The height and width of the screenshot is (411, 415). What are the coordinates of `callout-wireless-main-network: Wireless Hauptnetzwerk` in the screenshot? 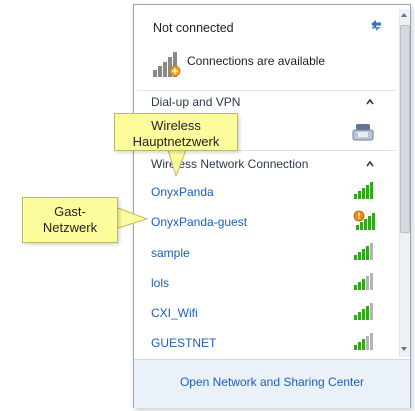 It's located at (176, 132).